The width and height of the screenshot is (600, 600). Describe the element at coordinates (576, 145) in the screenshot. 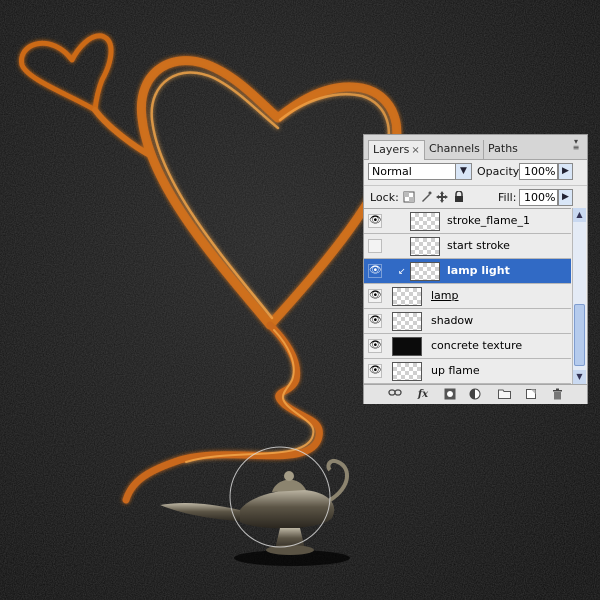

I see `panel-menu-icon: ▾ ≡` at that location.